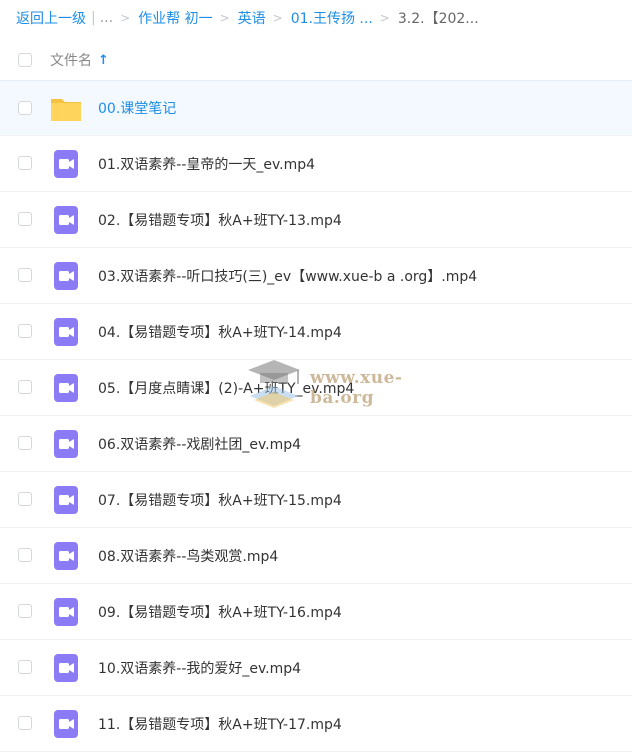  I want to click on file-name: 02.【易错题专项】秋A+班TY-13.mp4, so click(220, 220).